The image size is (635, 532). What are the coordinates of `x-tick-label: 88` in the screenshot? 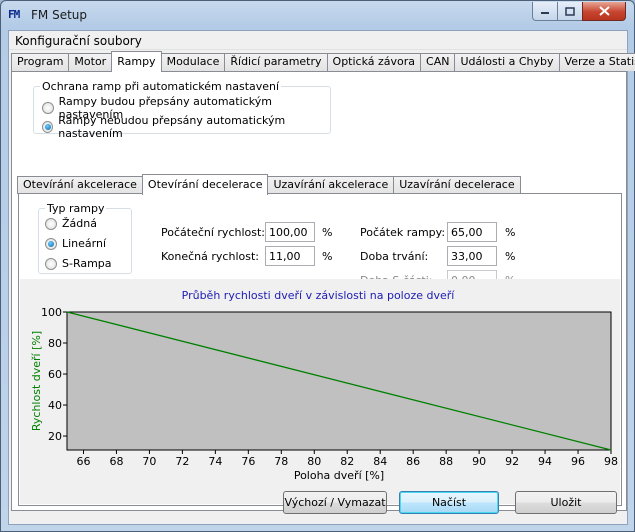 It's located at (446, 461).